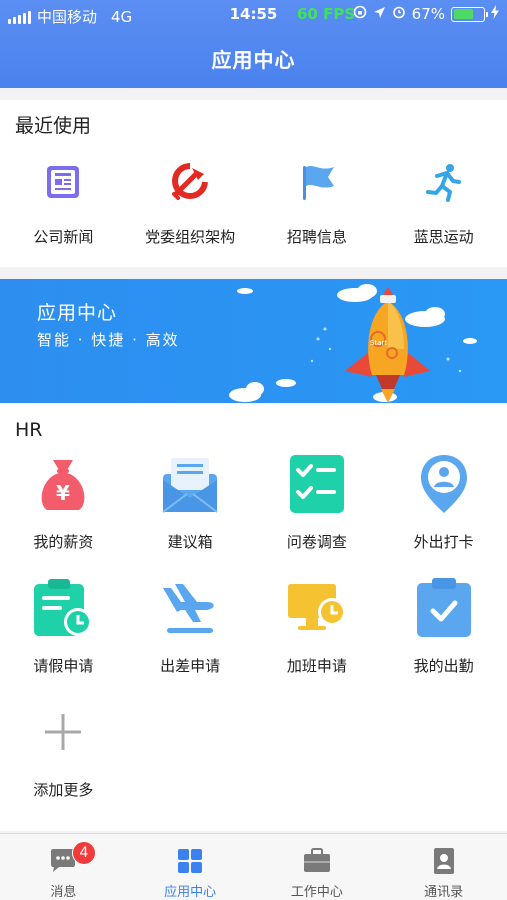 This screenshot has height=900, width=507. I want to click on recent-grid: 公司新闻 党委组织架构 招聘信息 蓝思运动, so click(253, 203).